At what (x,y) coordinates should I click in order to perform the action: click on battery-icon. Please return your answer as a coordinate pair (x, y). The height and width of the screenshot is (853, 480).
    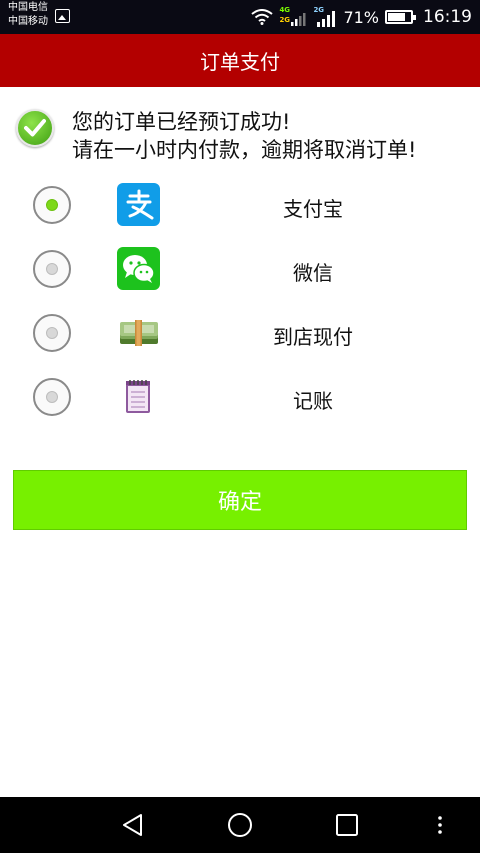
    Looking at the image, I should click on (400, 17).